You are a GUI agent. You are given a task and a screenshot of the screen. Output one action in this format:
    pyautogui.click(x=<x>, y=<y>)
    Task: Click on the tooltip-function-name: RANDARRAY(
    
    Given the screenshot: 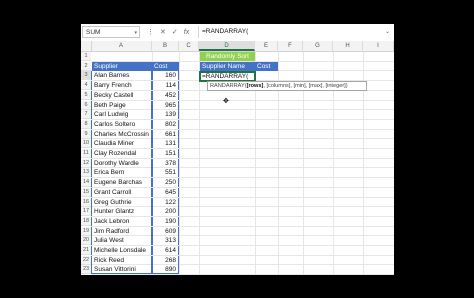 What is the action you would take?
    pyautogui.click(x=228, y=86)
    